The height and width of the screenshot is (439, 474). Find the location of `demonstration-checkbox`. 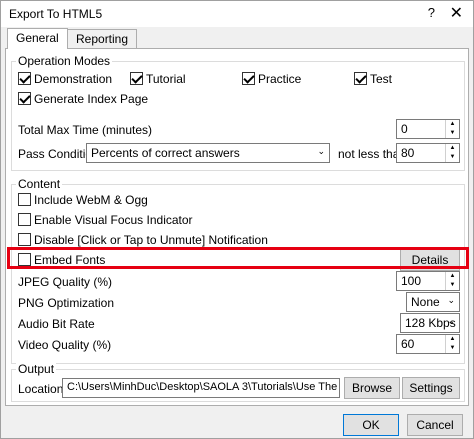

demonstration-checkbox is located at coordinates (24, 78).